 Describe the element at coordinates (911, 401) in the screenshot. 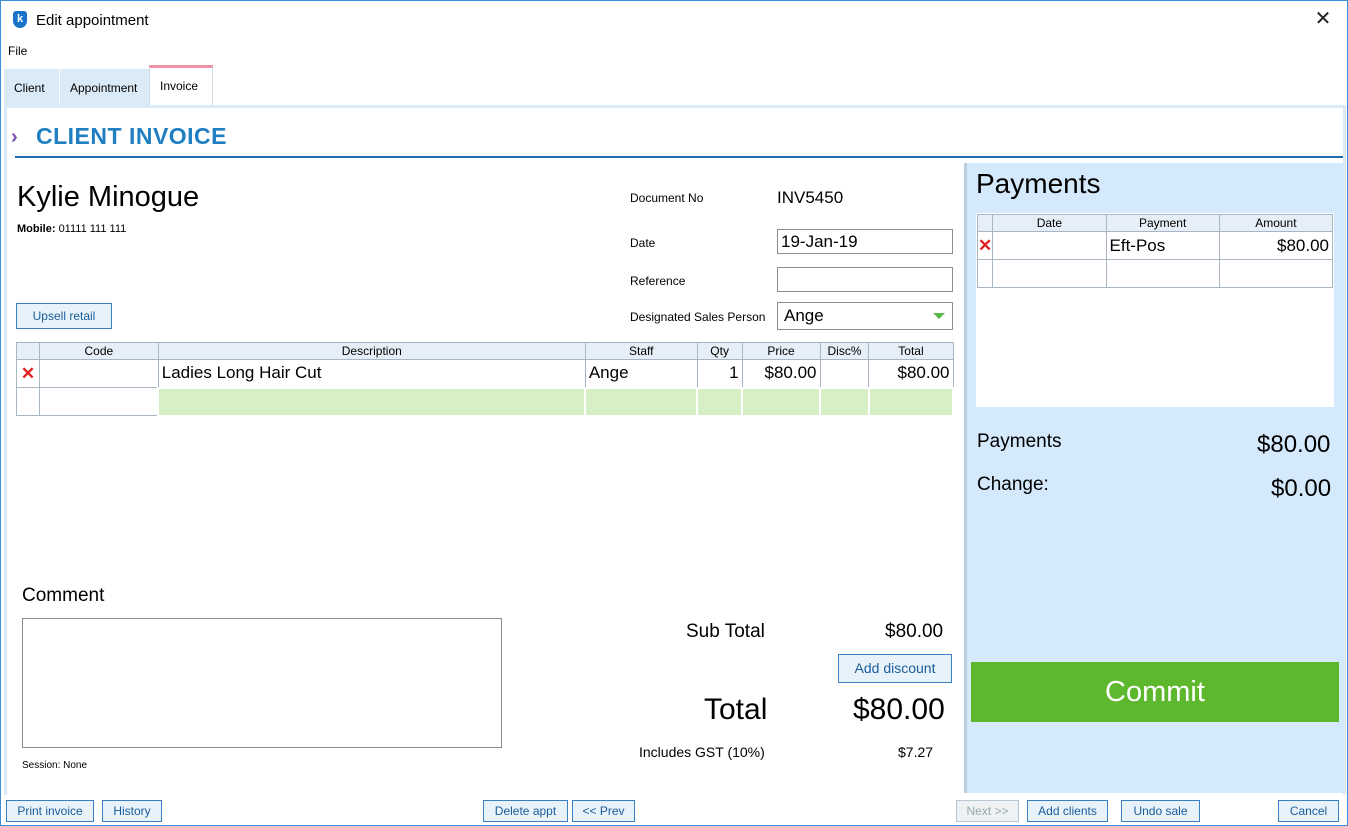

I see `cell-total-new` at that location.